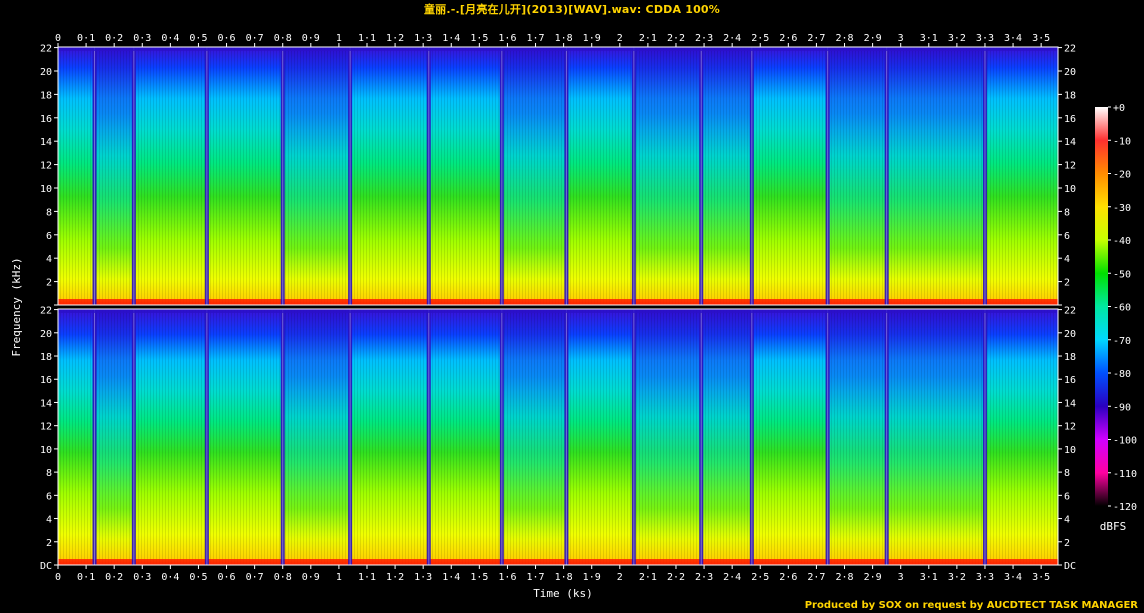 The width and height of the screenshot is (1144, 613). What do you see at coordinates (283, 38) in the screenshot?
I see `x-tick-label-top: 0·8` at bounding box center [283, 38].